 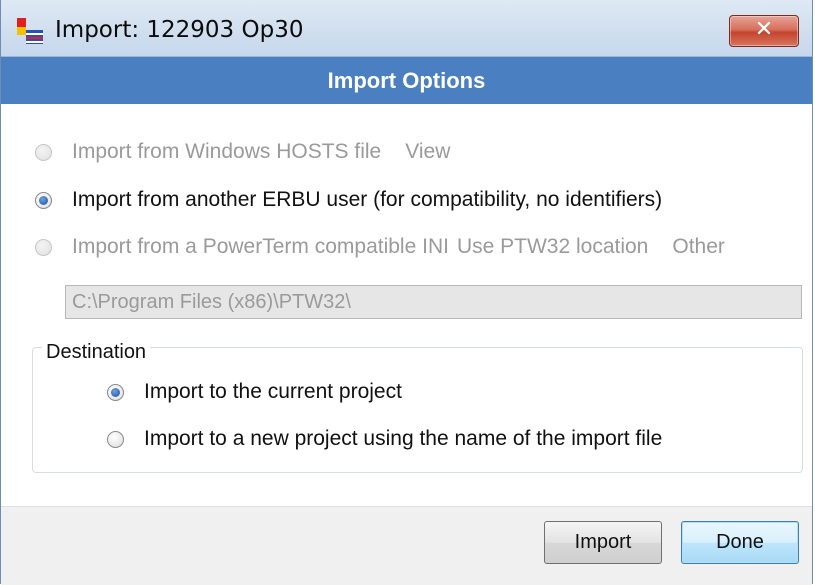 What do you see at coordinates (740, 542) in the screenshot?
I see `done-button: Done` at bounding box center [740, 542].